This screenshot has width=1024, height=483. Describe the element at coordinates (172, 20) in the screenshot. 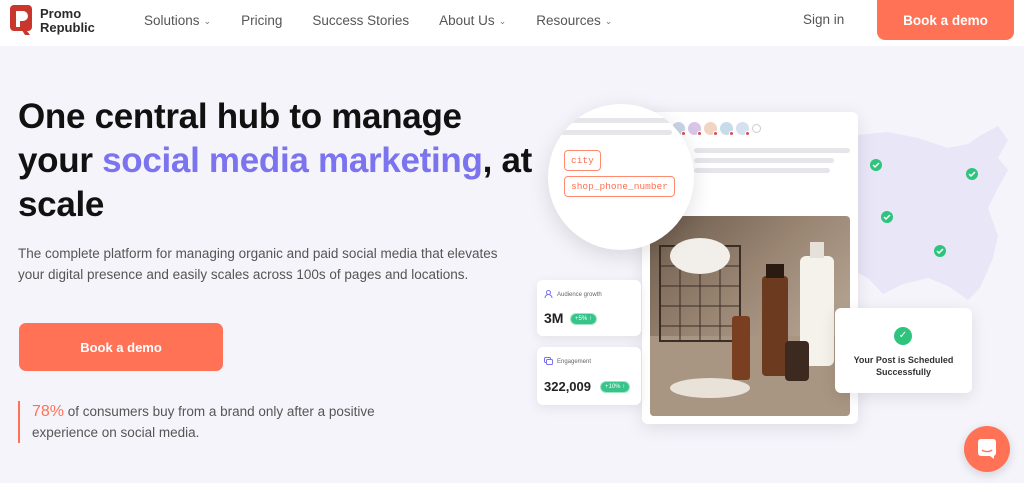

I see `nav-item-label: Solutions` at that location.